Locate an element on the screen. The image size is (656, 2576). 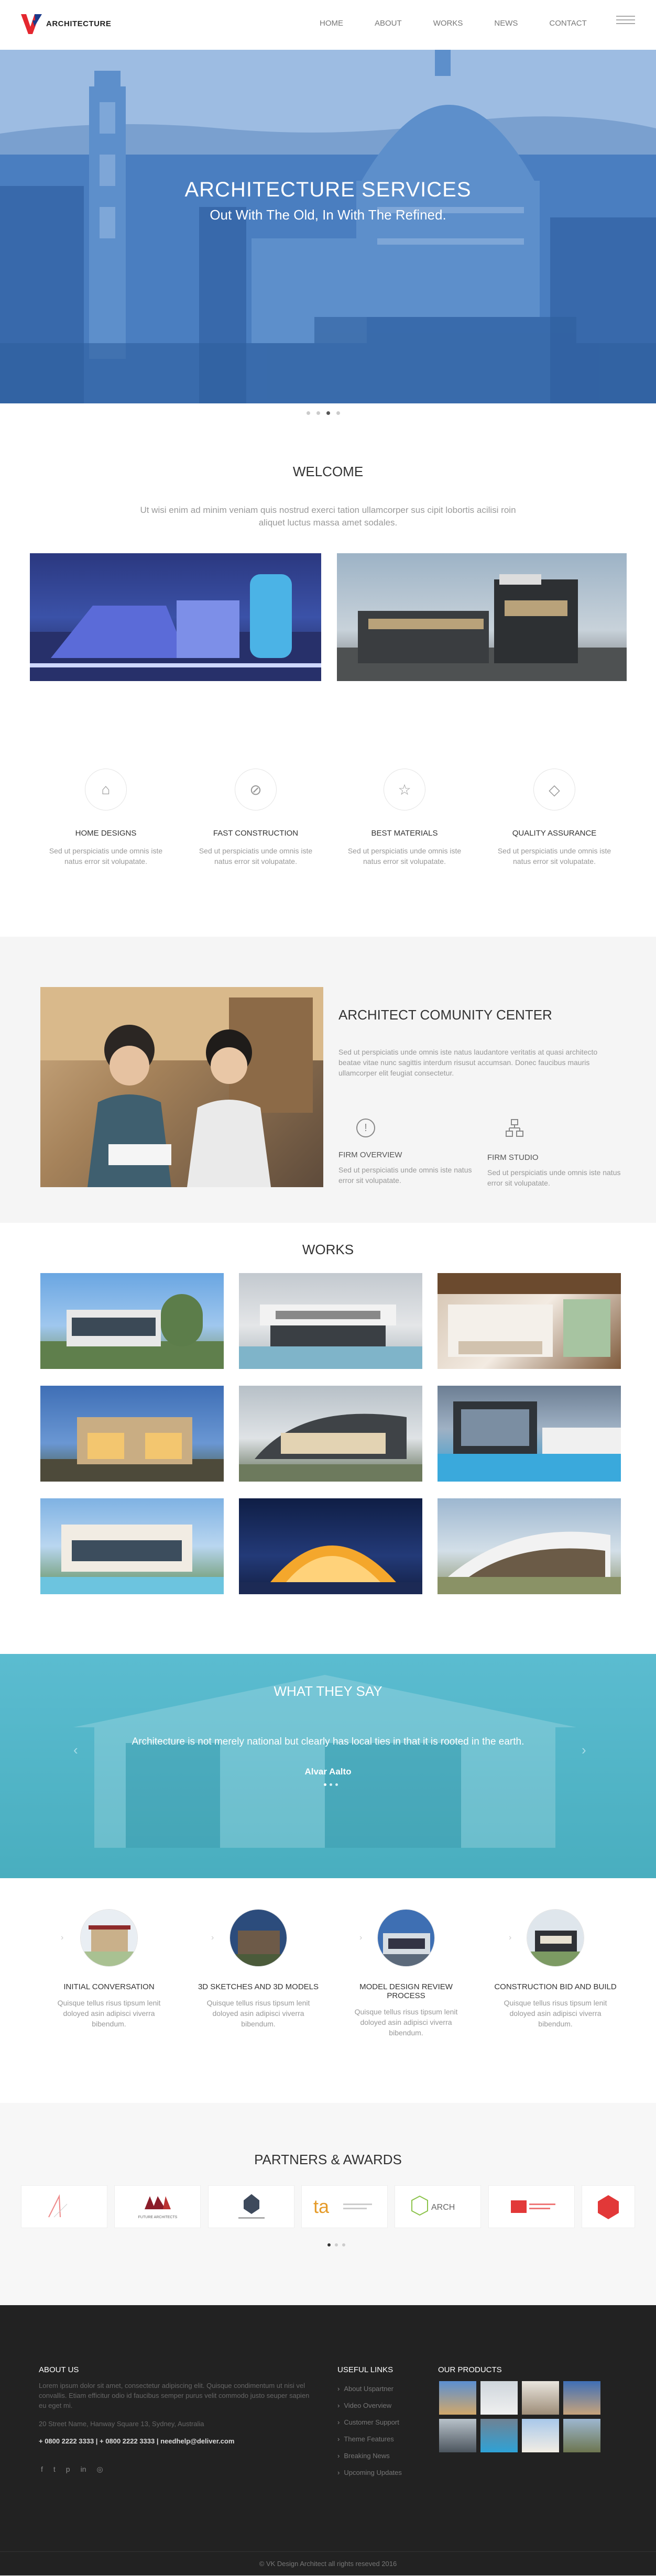
partners-title: PARTNERS & AWARDS is located at coordinates (328, 2159).